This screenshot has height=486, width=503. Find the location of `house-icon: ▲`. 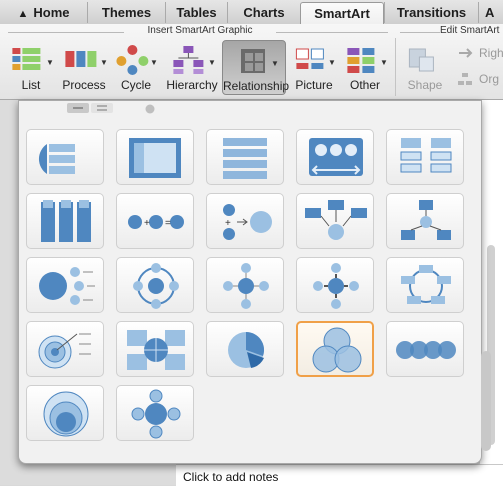

house-icon: ▲ is located at coordinates (23, 14).